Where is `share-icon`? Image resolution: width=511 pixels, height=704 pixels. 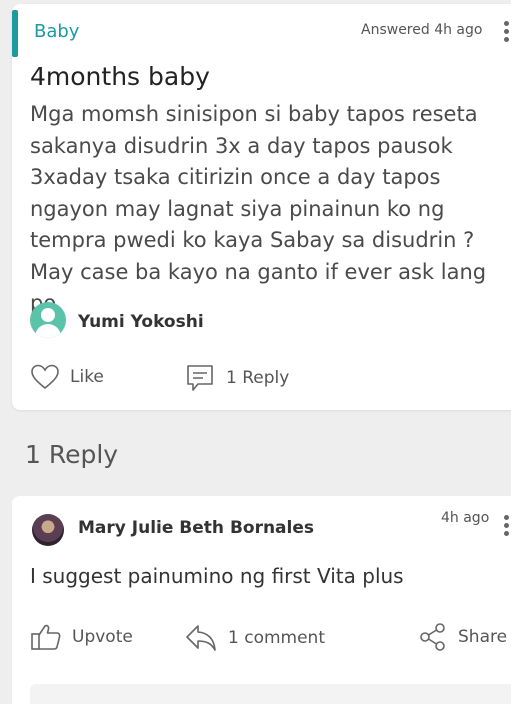 share-icon is located at coordinates (432, 637).